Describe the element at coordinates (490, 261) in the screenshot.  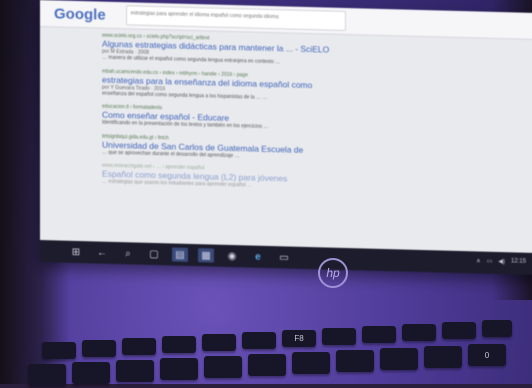
I see `battery-icon: ▭` at that location.